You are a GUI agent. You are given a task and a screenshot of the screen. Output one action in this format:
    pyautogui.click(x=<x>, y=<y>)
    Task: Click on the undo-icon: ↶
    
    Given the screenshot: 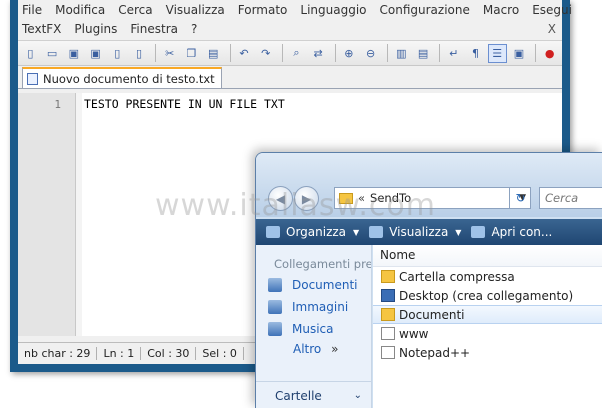 What is the action you would take?
    pyautogui.click(x=244, y=53)
    